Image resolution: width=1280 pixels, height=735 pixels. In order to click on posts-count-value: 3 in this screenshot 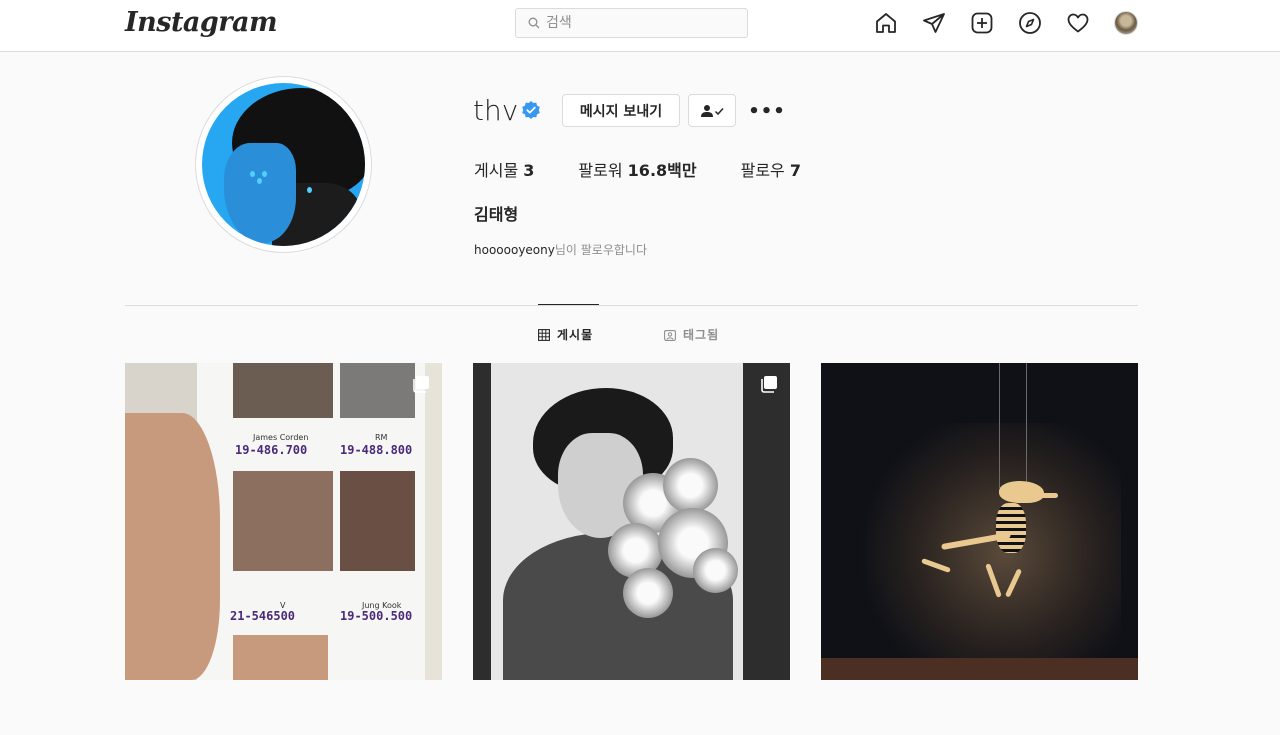, I will do `click(529, 170)`.